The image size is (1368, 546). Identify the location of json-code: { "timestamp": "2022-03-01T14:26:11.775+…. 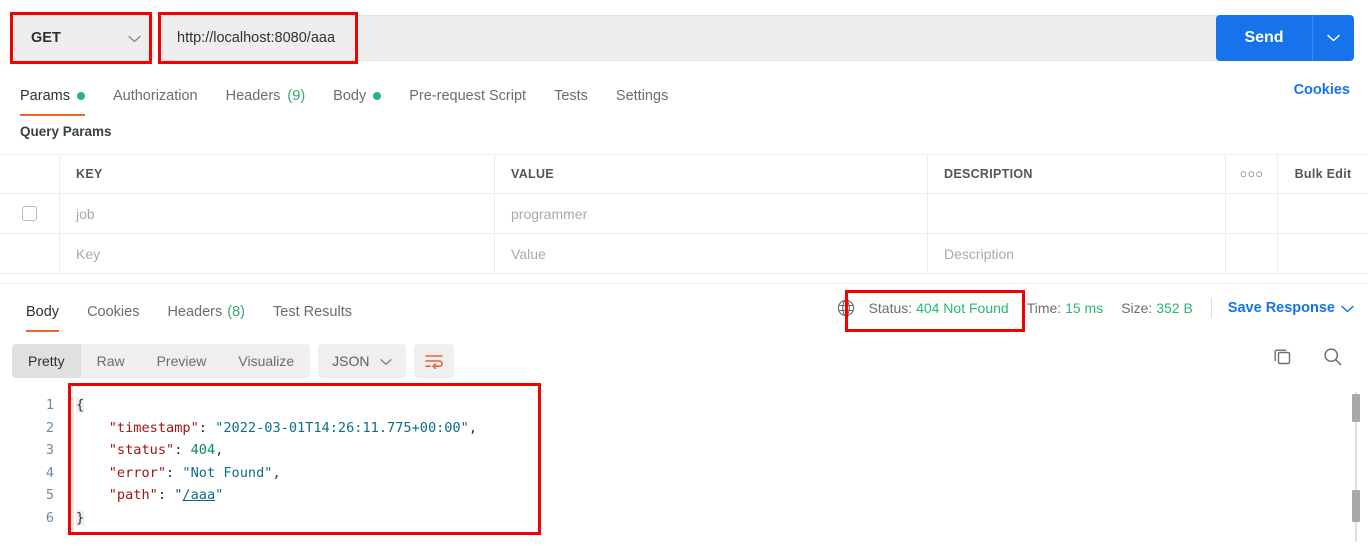
(276, 462).